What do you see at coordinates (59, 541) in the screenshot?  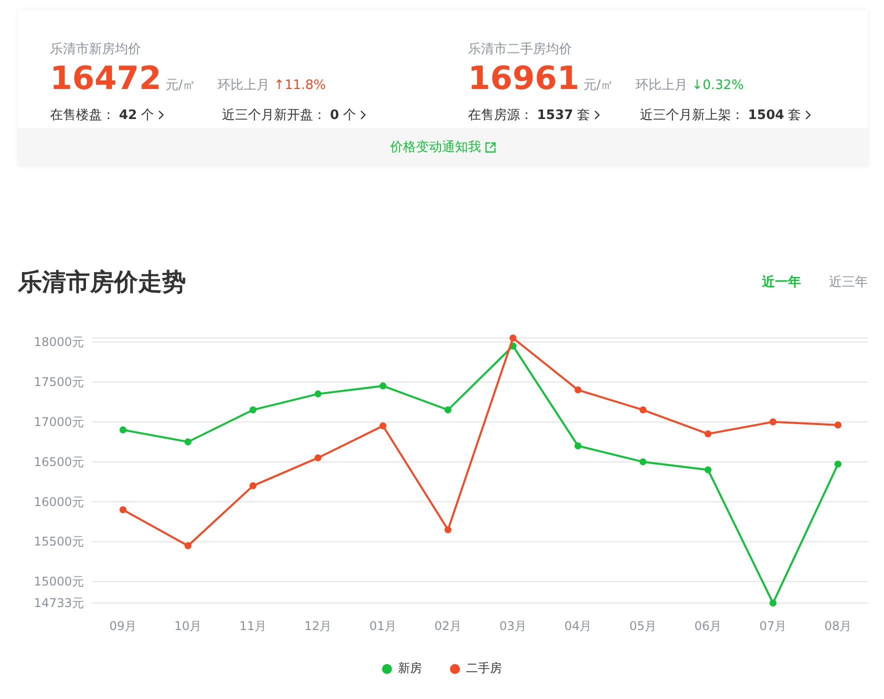 I see `y-axis-label: 15500元` at bounding box center [59, 541].